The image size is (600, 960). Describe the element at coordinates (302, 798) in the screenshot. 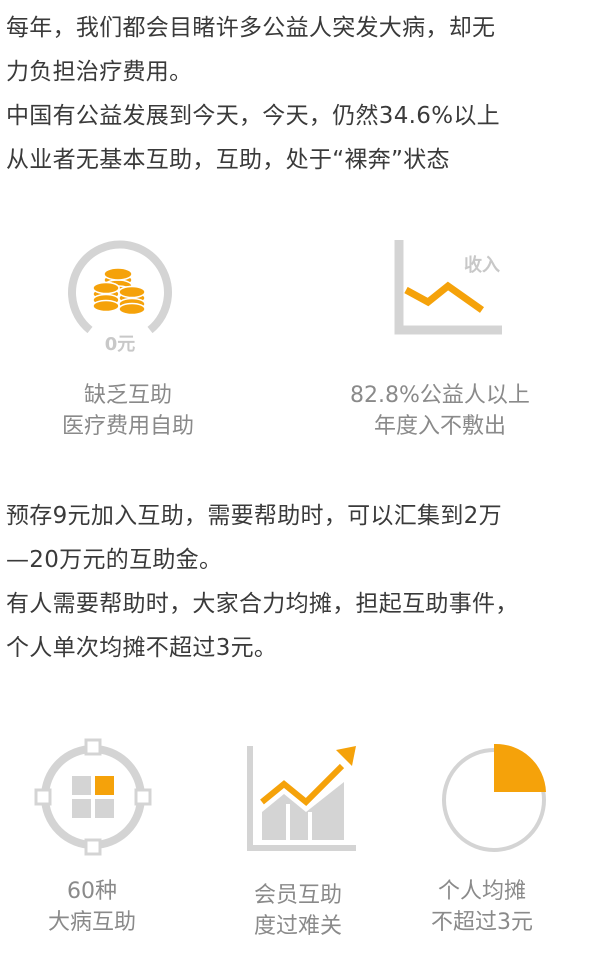

I see `rising-bar-chart-icon` at that location.